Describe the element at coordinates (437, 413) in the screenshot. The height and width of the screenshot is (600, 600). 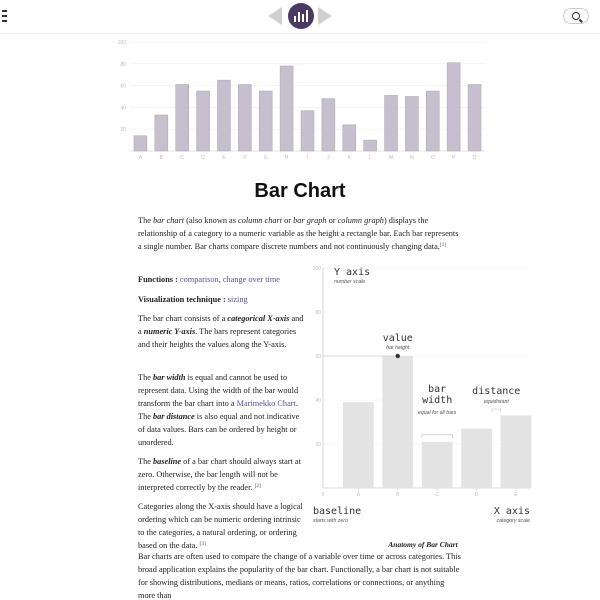
I see `label-bar-width-sub: equal for all bars` at that location.